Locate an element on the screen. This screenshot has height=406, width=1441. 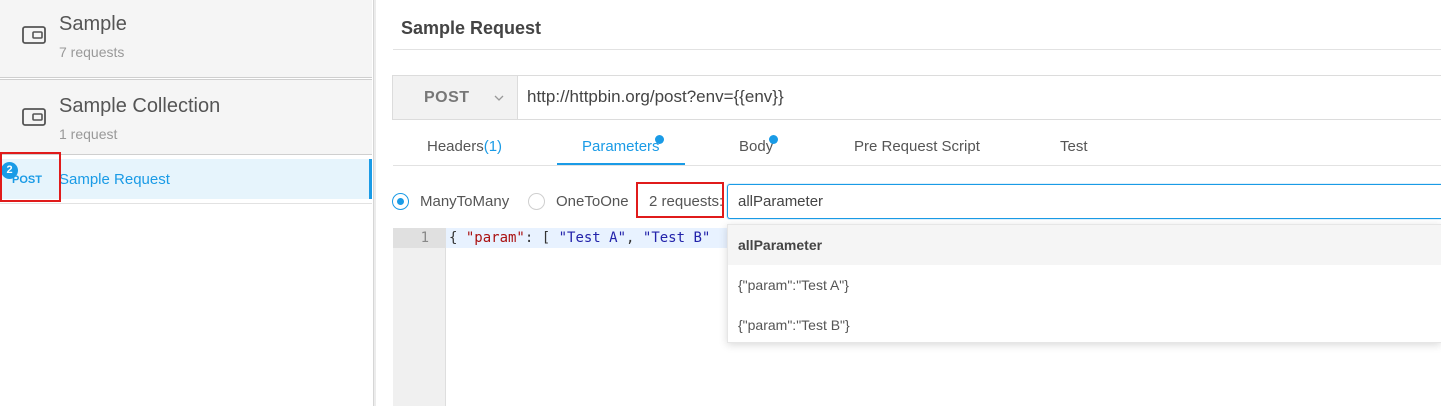
dropdown-option: allParameter is located at coordinates (1084, 245).